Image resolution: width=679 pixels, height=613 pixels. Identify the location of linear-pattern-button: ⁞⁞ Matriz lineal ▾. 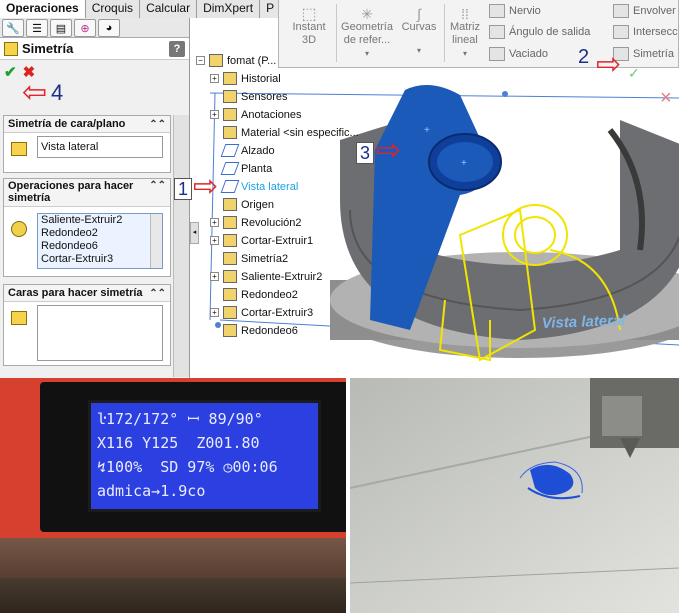
(465, 33).